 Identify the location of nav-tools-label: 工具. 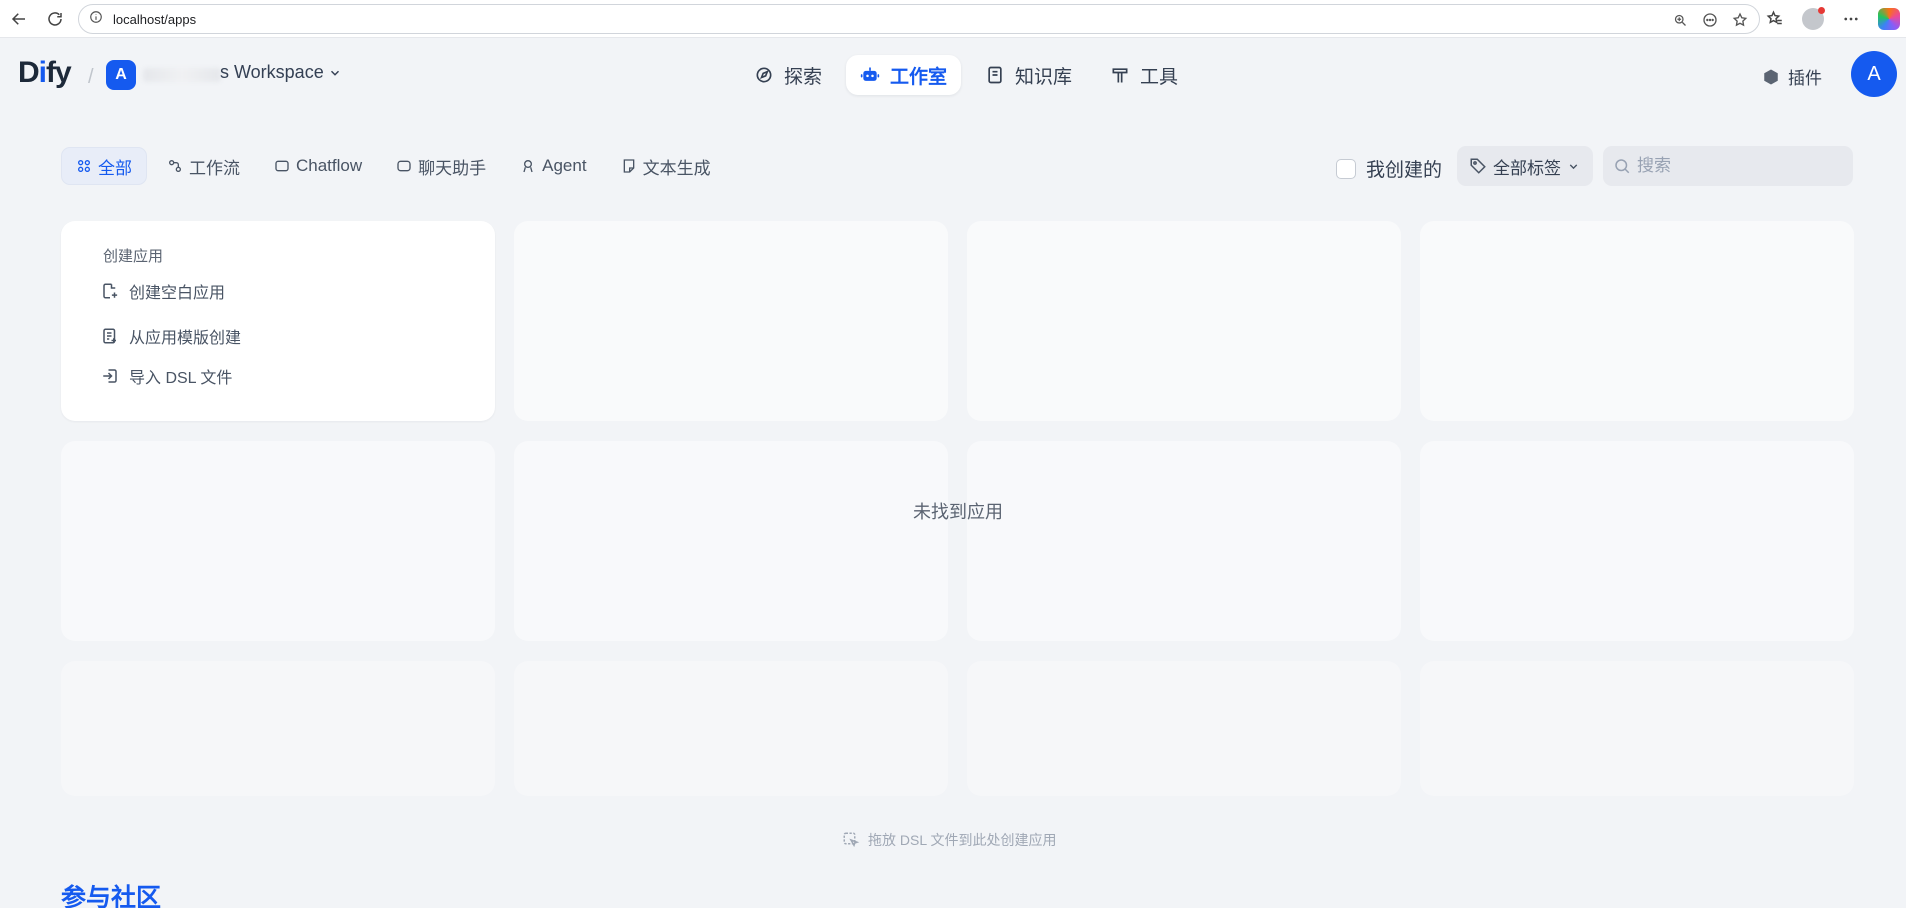
(1159, 77).